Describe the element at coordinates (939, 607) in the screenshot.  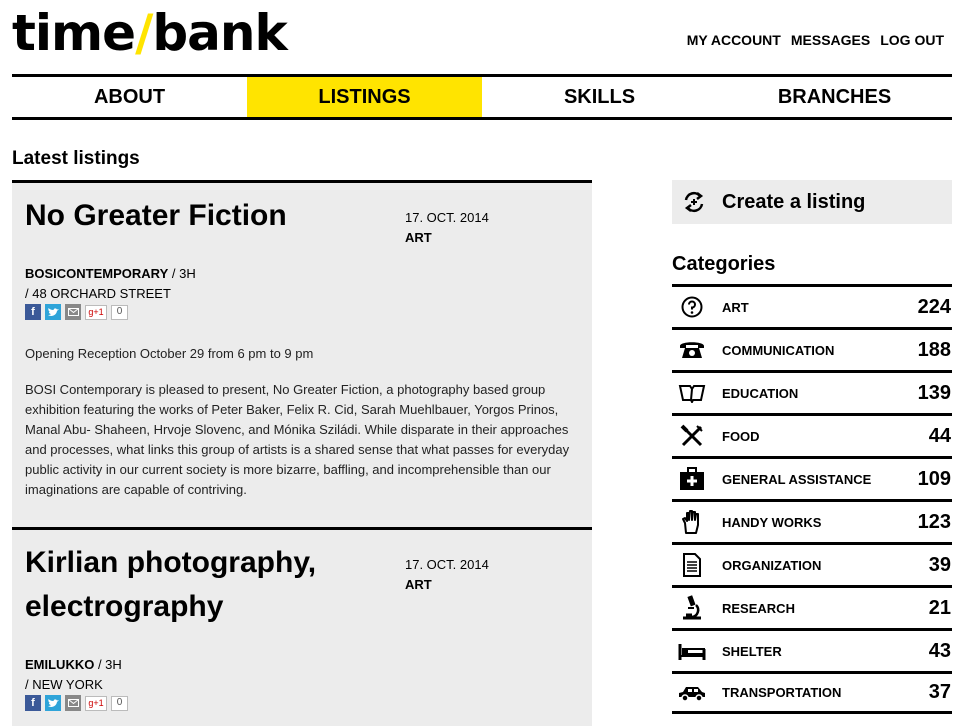
I see `category-count: 21` at that location.